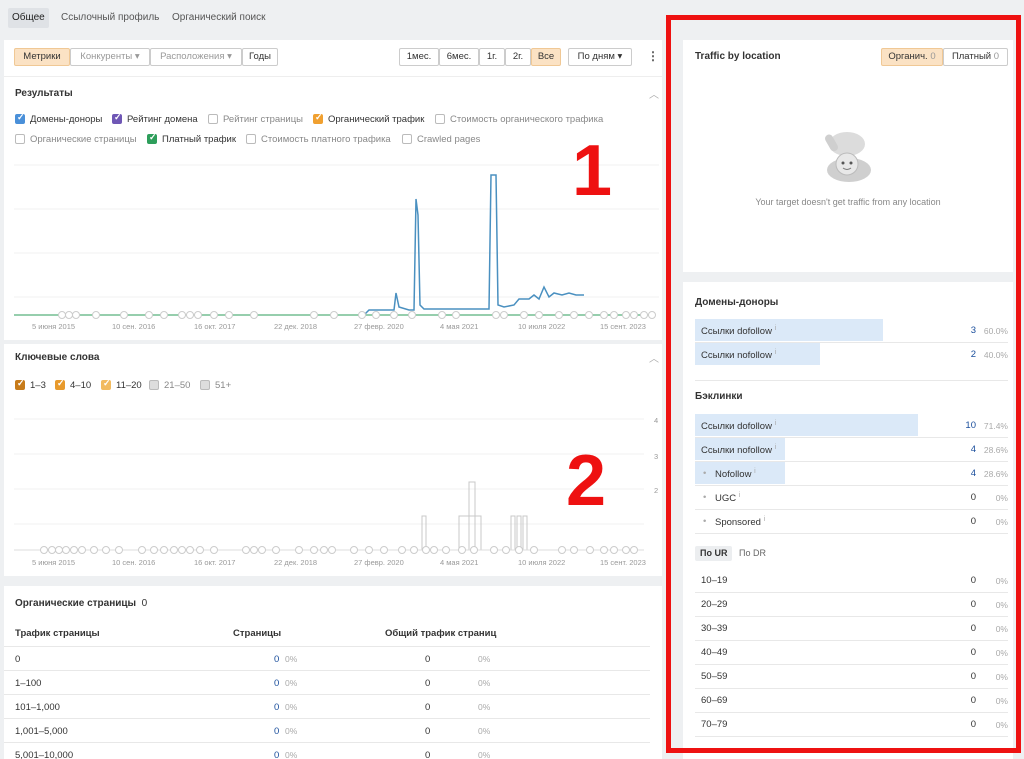 This screenshot has height=759, width=1024. I want to click on cb-paid-traffic: Платный трафик, so click(191, 139).